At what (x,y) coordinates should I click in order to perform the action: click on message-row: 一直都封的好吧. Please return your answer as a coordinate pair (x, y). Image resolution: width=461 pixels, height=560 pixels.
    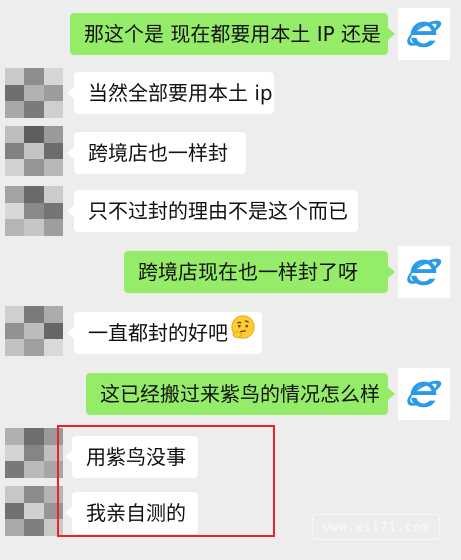
    Looking at the image, I should click on (230, 334).